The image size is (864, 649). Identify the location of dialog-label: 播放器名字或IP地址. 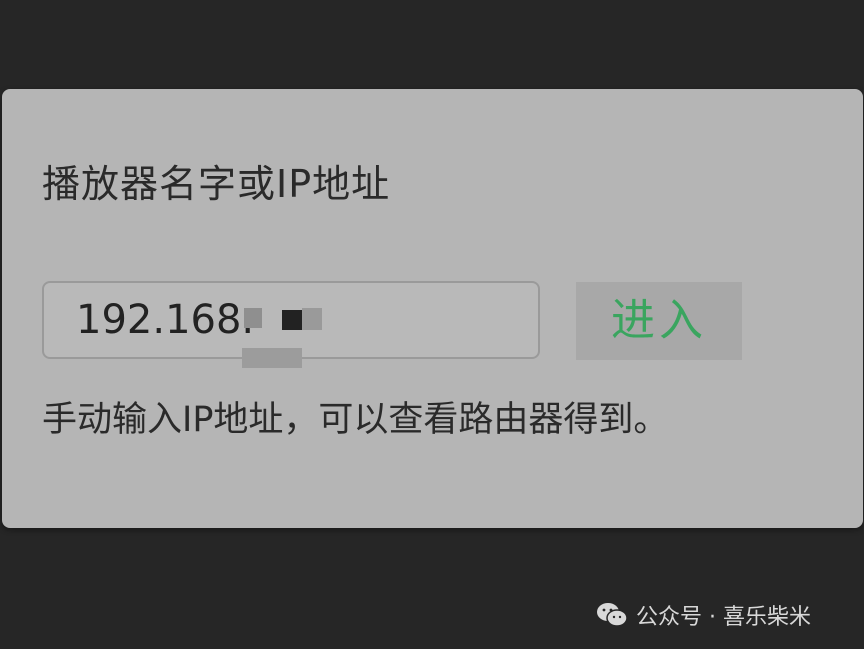
(216, 184).